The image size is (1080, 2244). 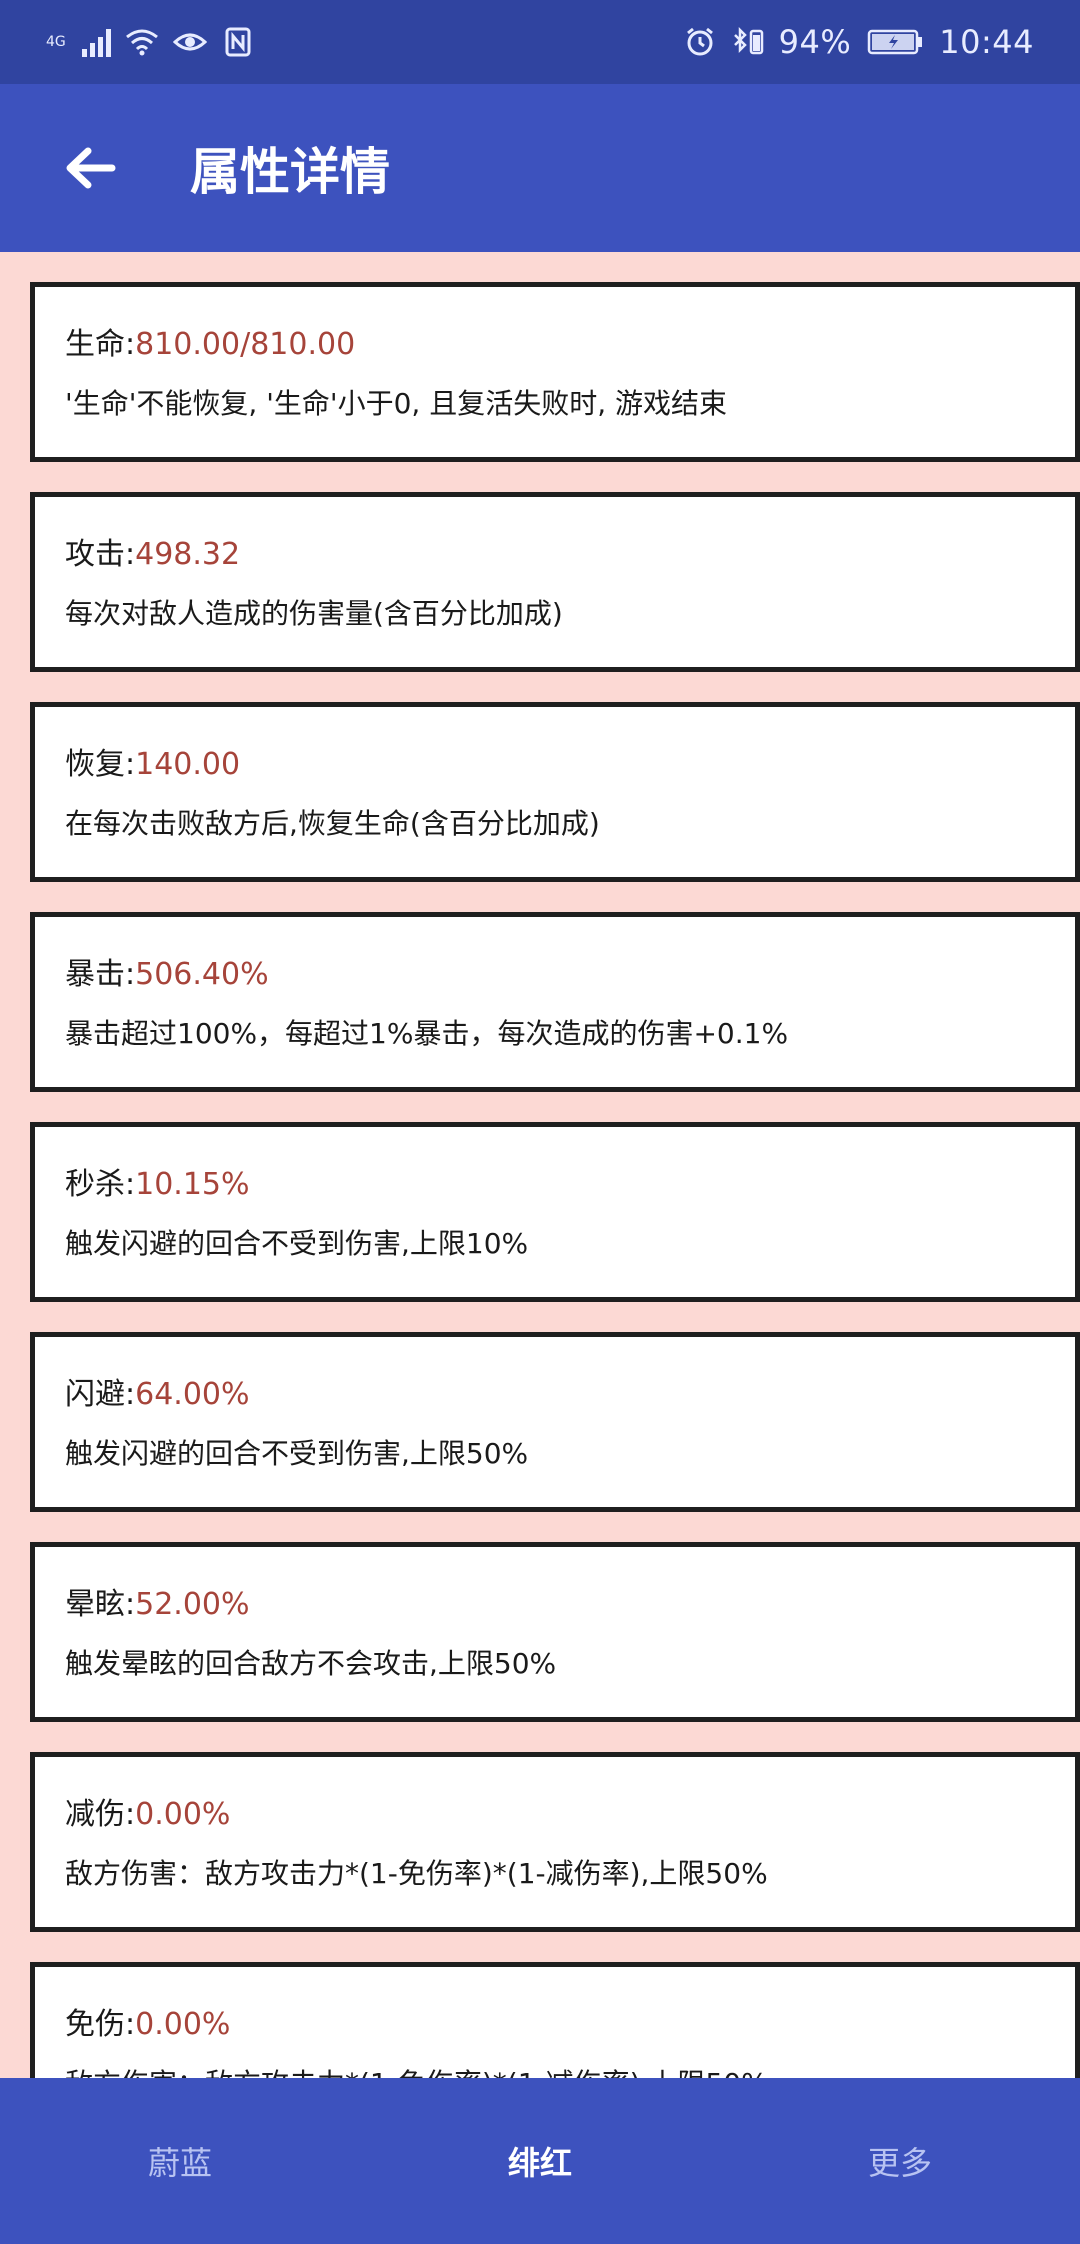 I want to click on attribute-label: 晕眩:, so click(x=100, y=1604).